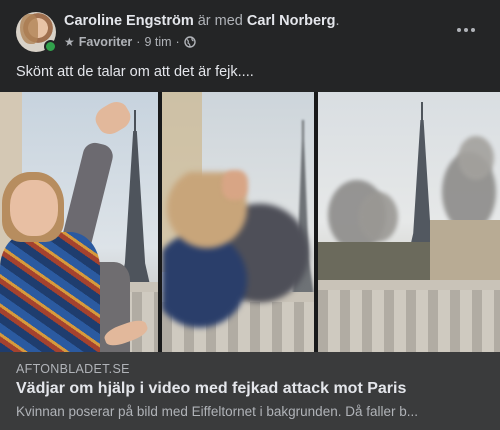 The height and width of the screenshot is (430, 500). What do you see at coordinates (106, 42) in the screenshot?
I see `favorites-label: Favoriter` at bounding box center [106, 42].